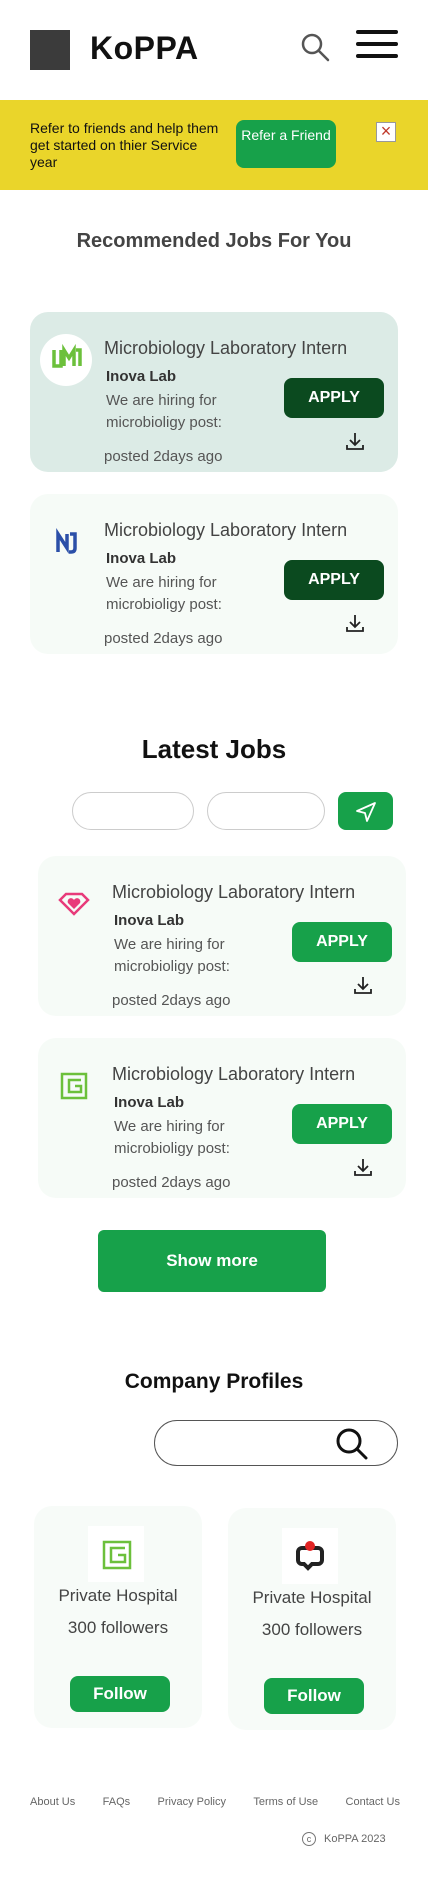 This screenshot has width=428, height=1881. Describe the element at coordinates (355, 1838) in the screenshot. I see `copyright-text: KoPPA 2023` at that location.